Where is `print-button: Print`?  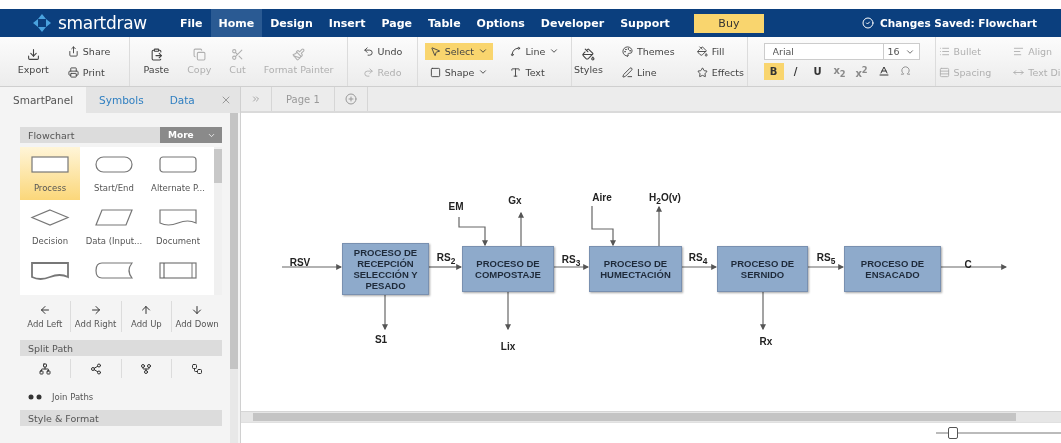 print-button: Print is located at coordinates (89, 72).